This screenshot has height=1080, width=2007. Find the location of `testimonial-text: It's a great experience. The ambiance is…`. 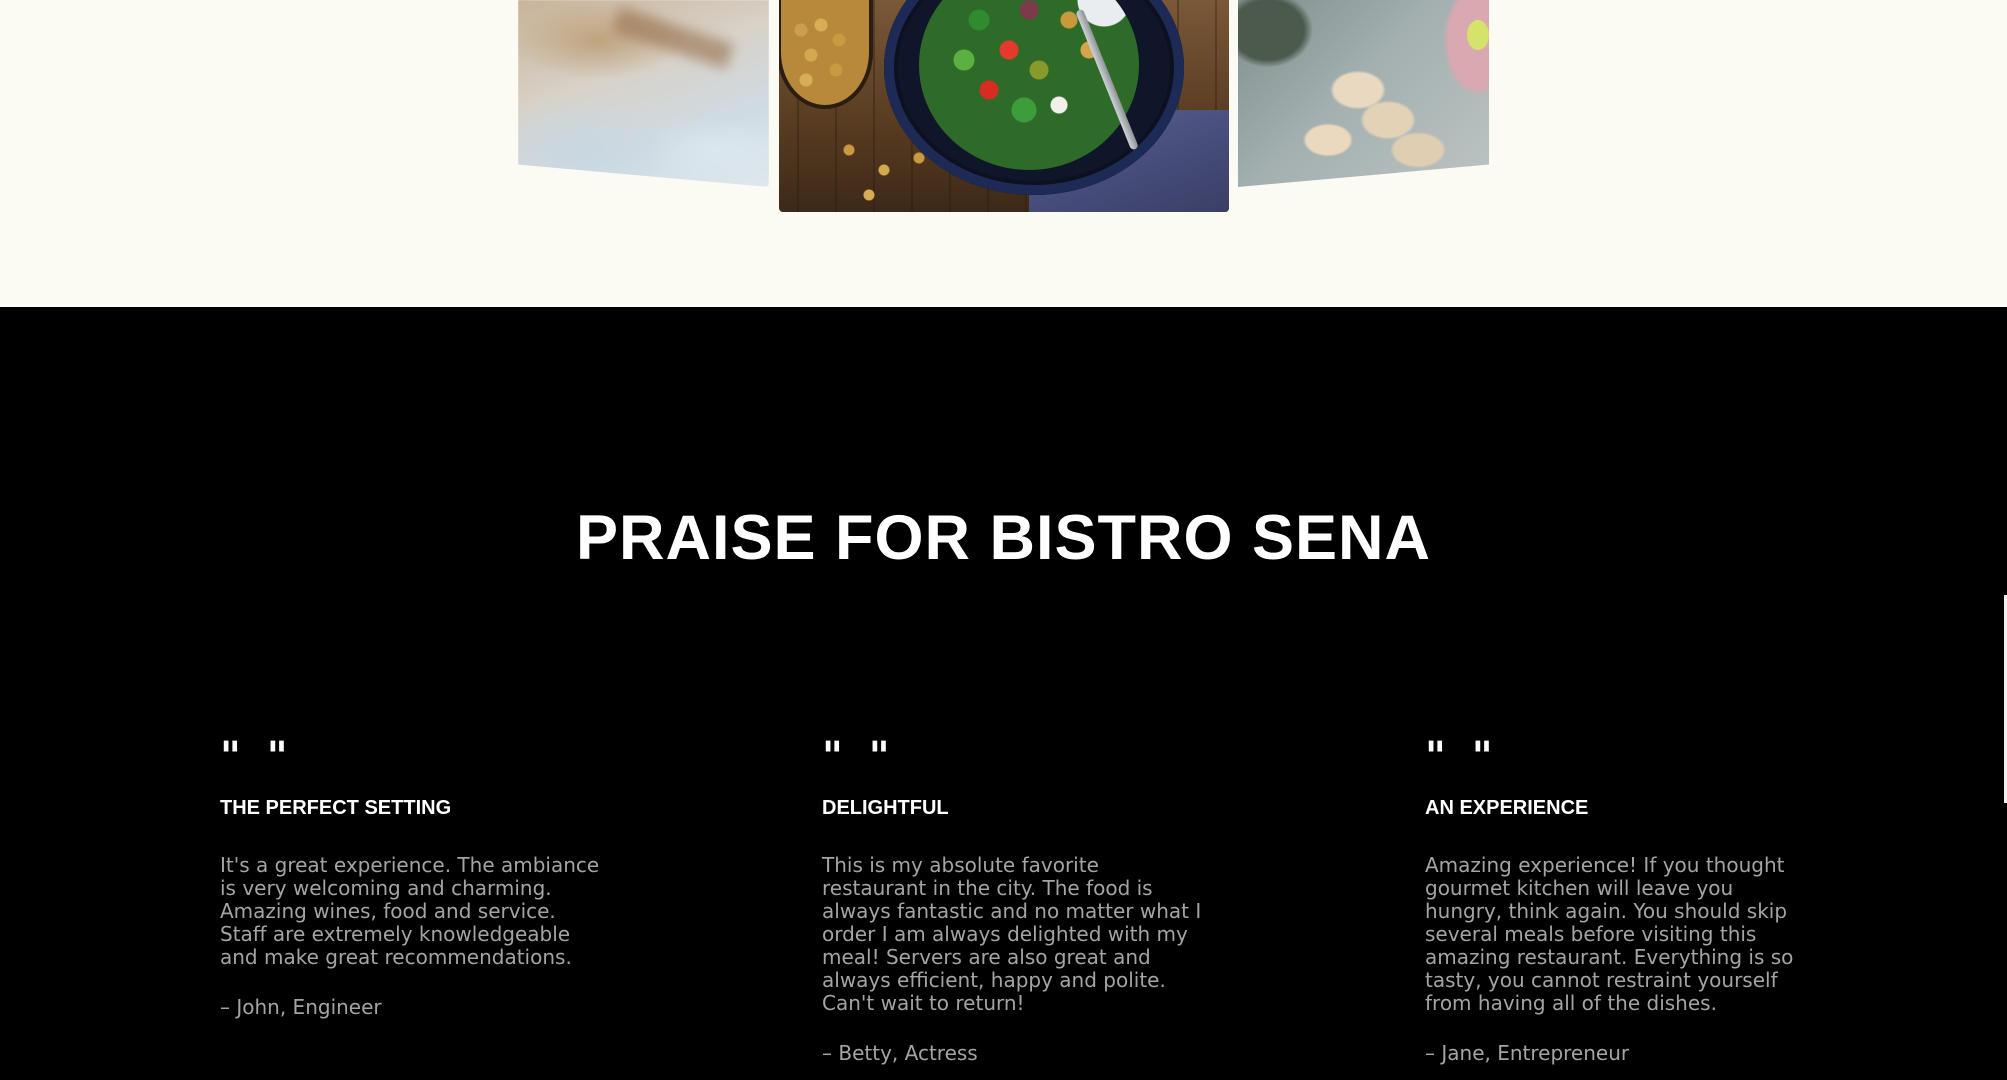

testimonial-text: It's a great experience. The ambiance is… is located at coordinates (410, 911).